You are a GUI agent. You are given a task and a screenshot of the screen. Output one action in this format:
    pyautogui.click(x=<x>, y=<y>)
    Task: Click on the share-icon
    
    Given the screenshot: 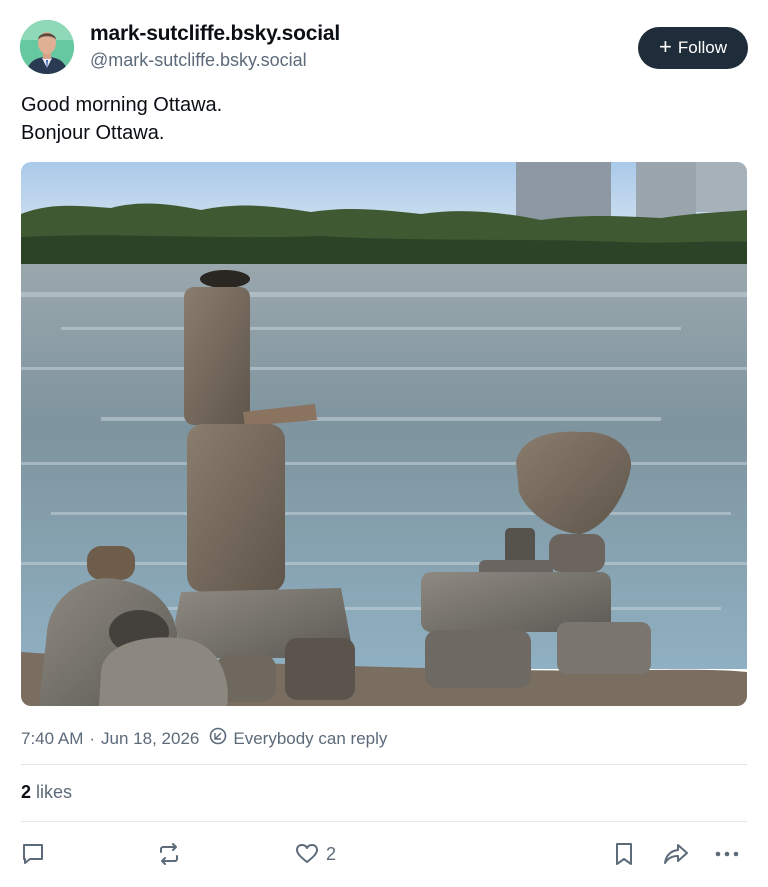 What is the action you would take?
    pyautogui.click(x=676, y=854)
    